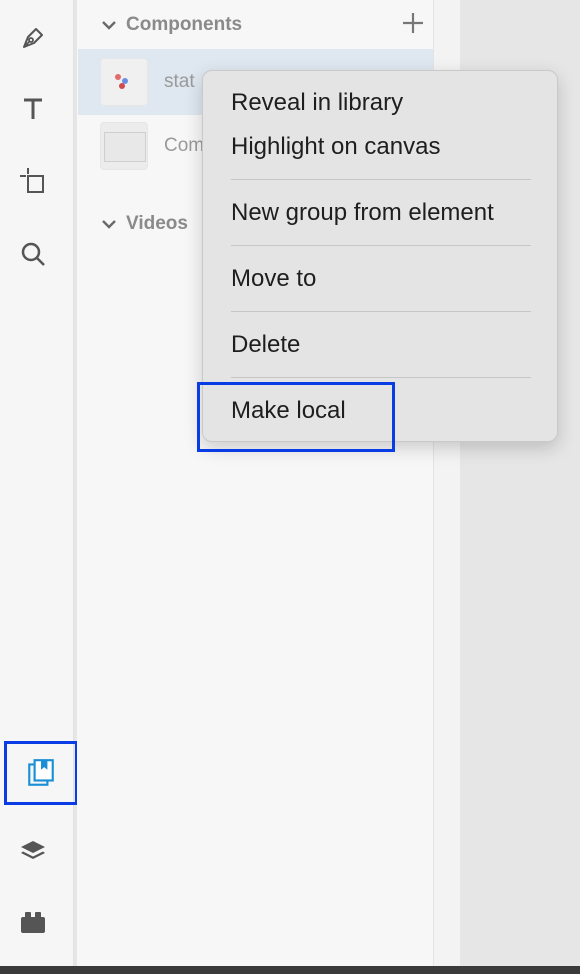 Image resolution: width=580 pixels, height=974 pixels. Describe the element at coordinates (335, 147) in the screenshot. I see `menu-item-highlight-on-canvas: Highlight on canvas` at that location.